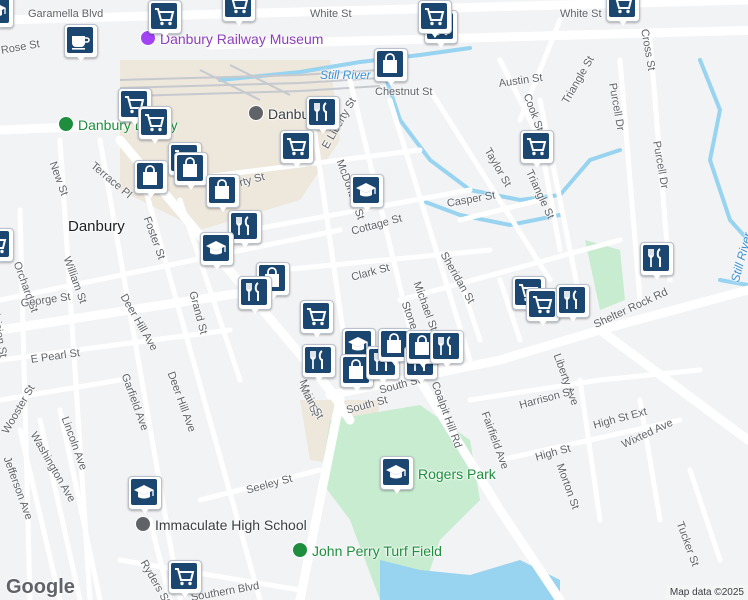  What do you see at coordinates (40, 587) in the screenshot?
I see `google-logo: Google` at bounding box center [40, 587].